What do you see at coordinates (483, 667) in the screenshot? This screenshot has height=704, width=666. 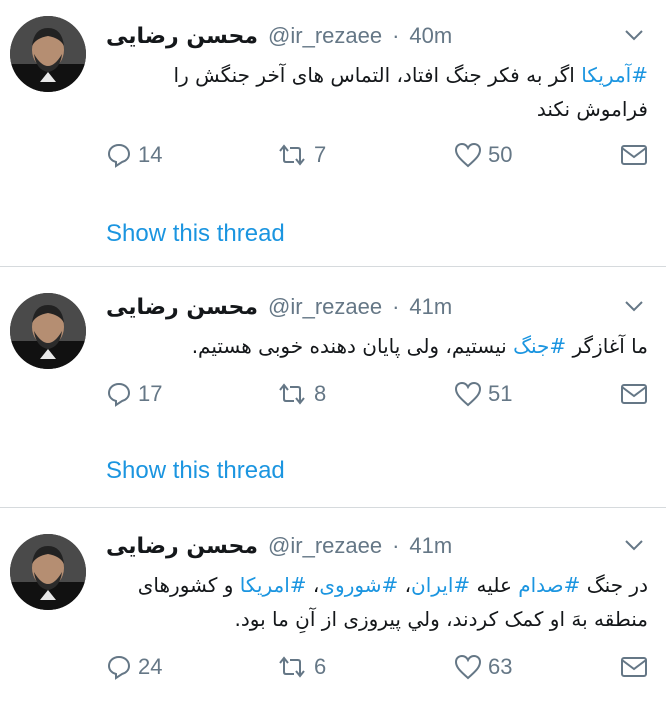 I see `like-button: 63` at bounding box center [483, 667].